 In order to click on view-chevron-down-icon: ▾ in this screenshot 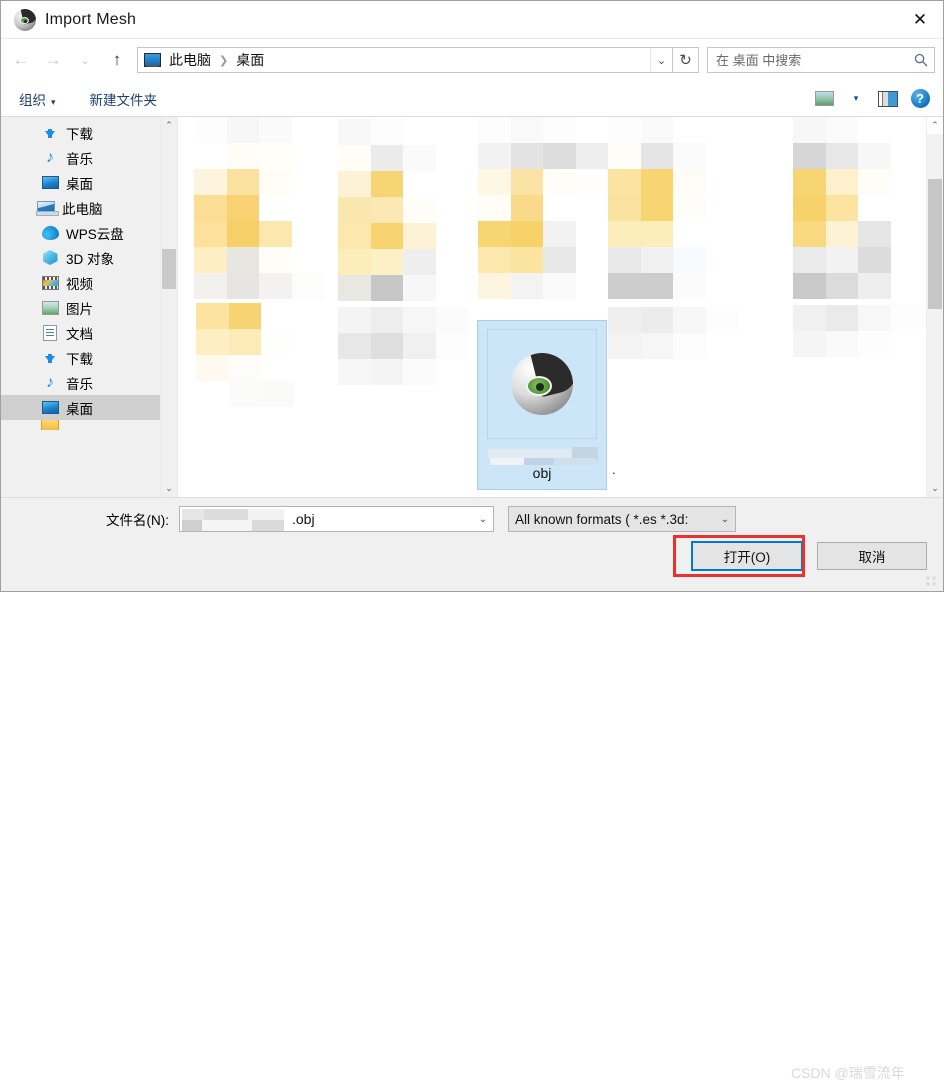, I will do `click(856, 99)`.